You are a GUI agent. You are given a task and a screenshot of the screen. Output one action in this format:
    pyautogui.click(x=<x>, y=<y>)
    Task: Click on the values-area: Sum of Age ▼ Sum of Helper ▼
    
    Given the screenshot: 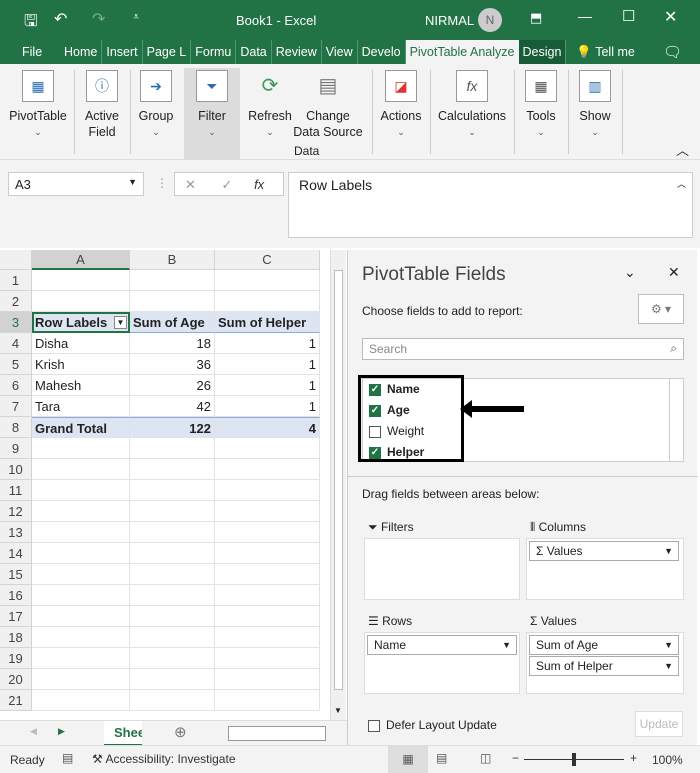 What is the action you would take?
    pyautogui.click(x=605, y=663)
    